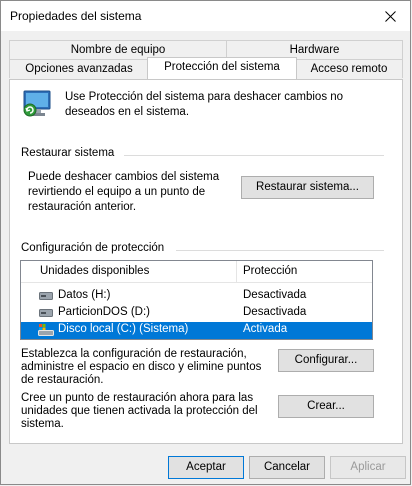  I want to click on list-item-selected: Disco local (C:) (Sistema) Activada, so click(196, 330).